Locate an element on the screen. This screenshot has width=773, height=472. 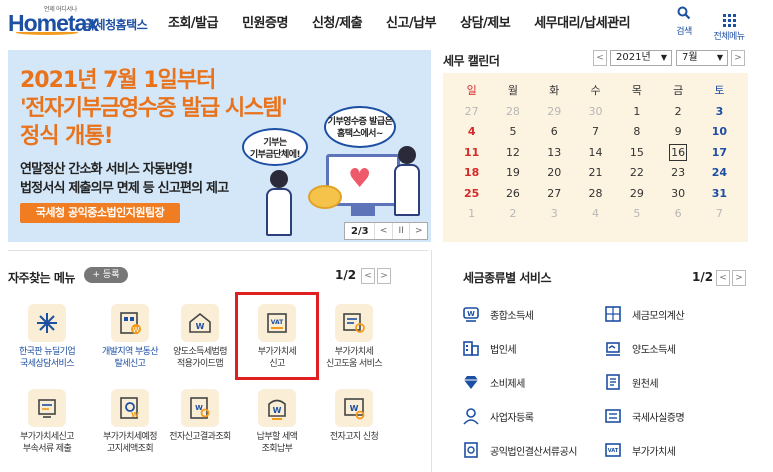
calendar-day: 28 is located at coordinates (595, 194).